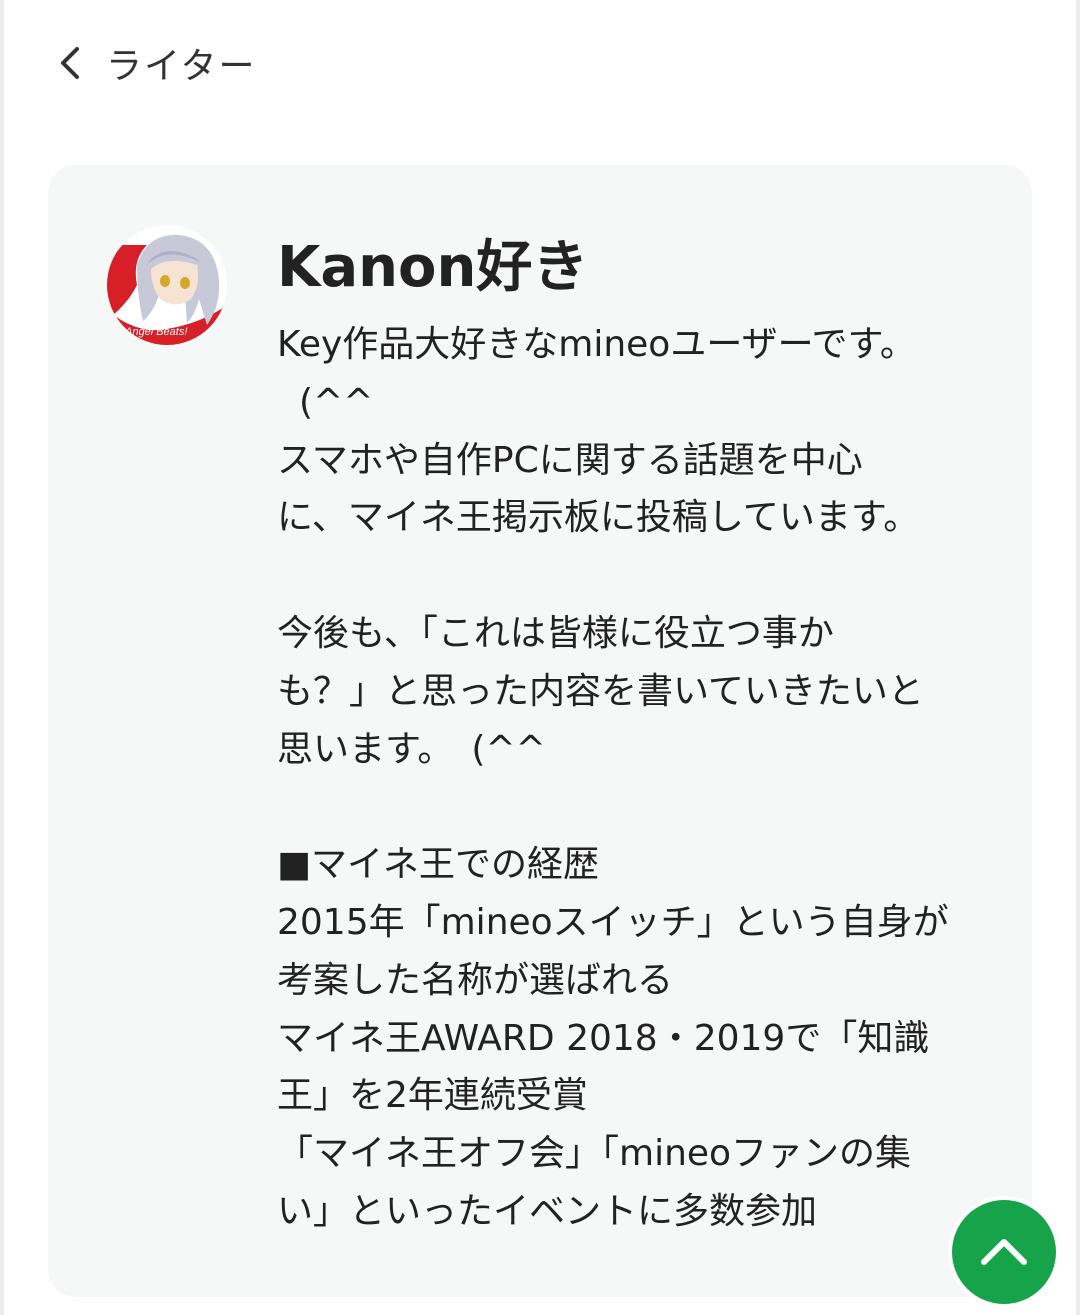 The width and height of the screenshot is (1080, 1315). Describe the element at coordinates (438, 865) in the screenshot. I see `bio-line: ■マイネ王での経歴` at that location.